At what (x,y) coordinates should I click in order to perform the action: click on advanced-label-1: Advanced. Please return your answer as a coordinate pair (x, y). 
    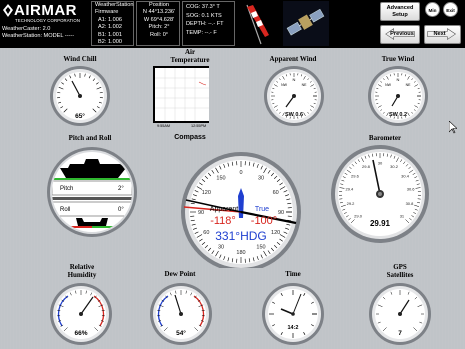
    Looking at the image, I should click on (400, 8).